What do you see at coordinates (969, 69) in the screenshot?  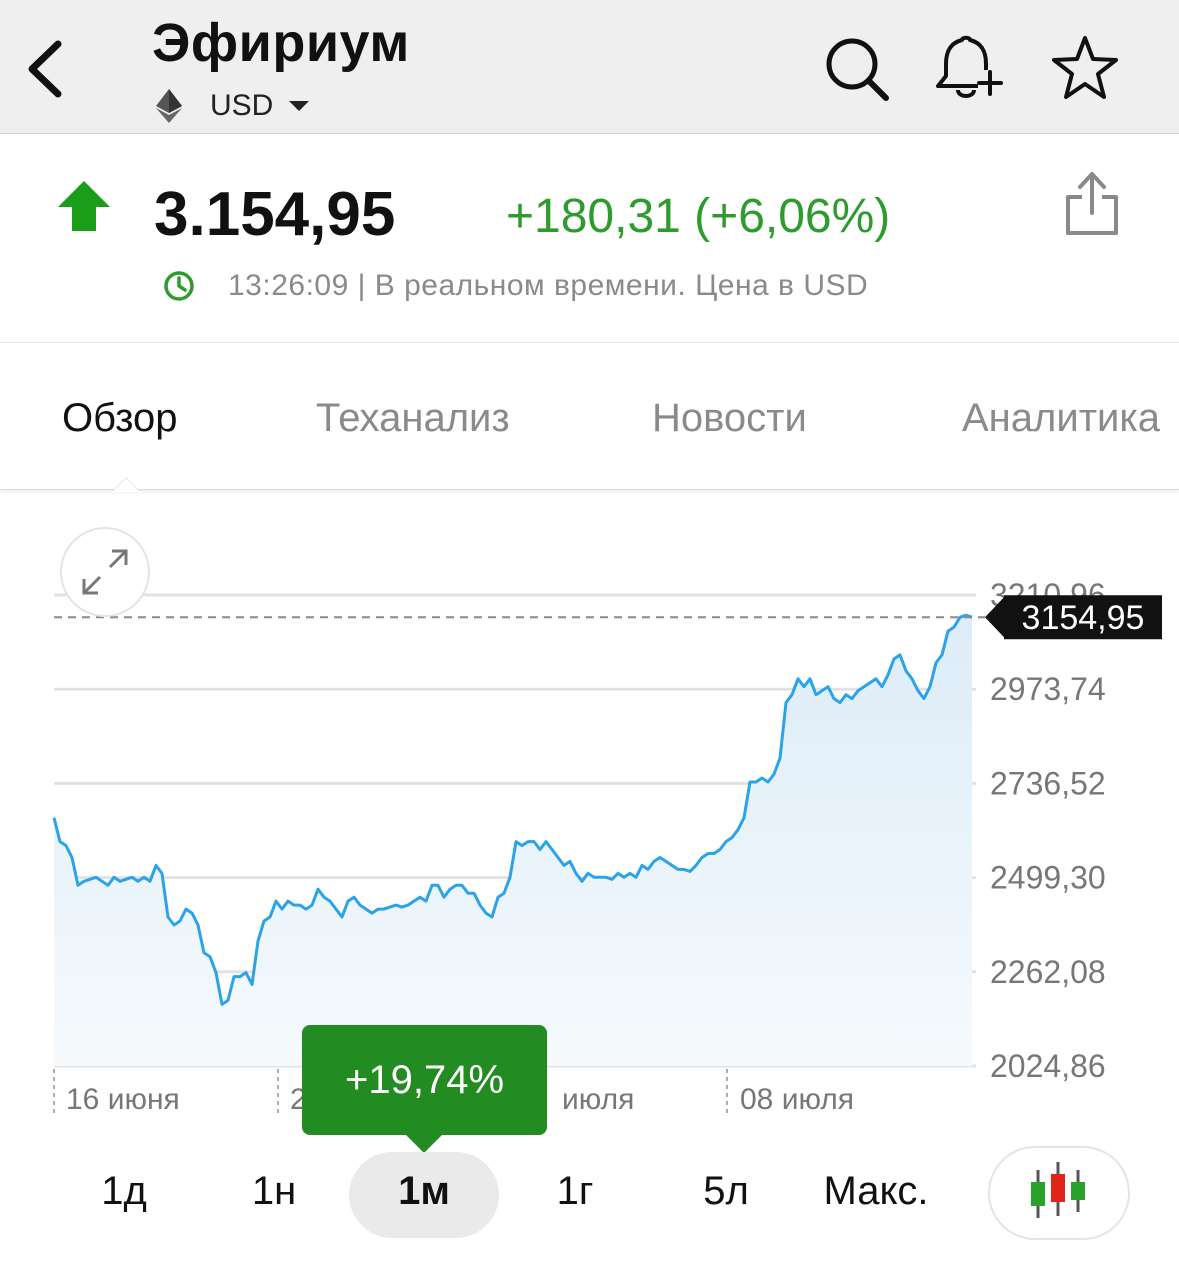 I see `bell-plus-icon` at bounding box center [969, 69].